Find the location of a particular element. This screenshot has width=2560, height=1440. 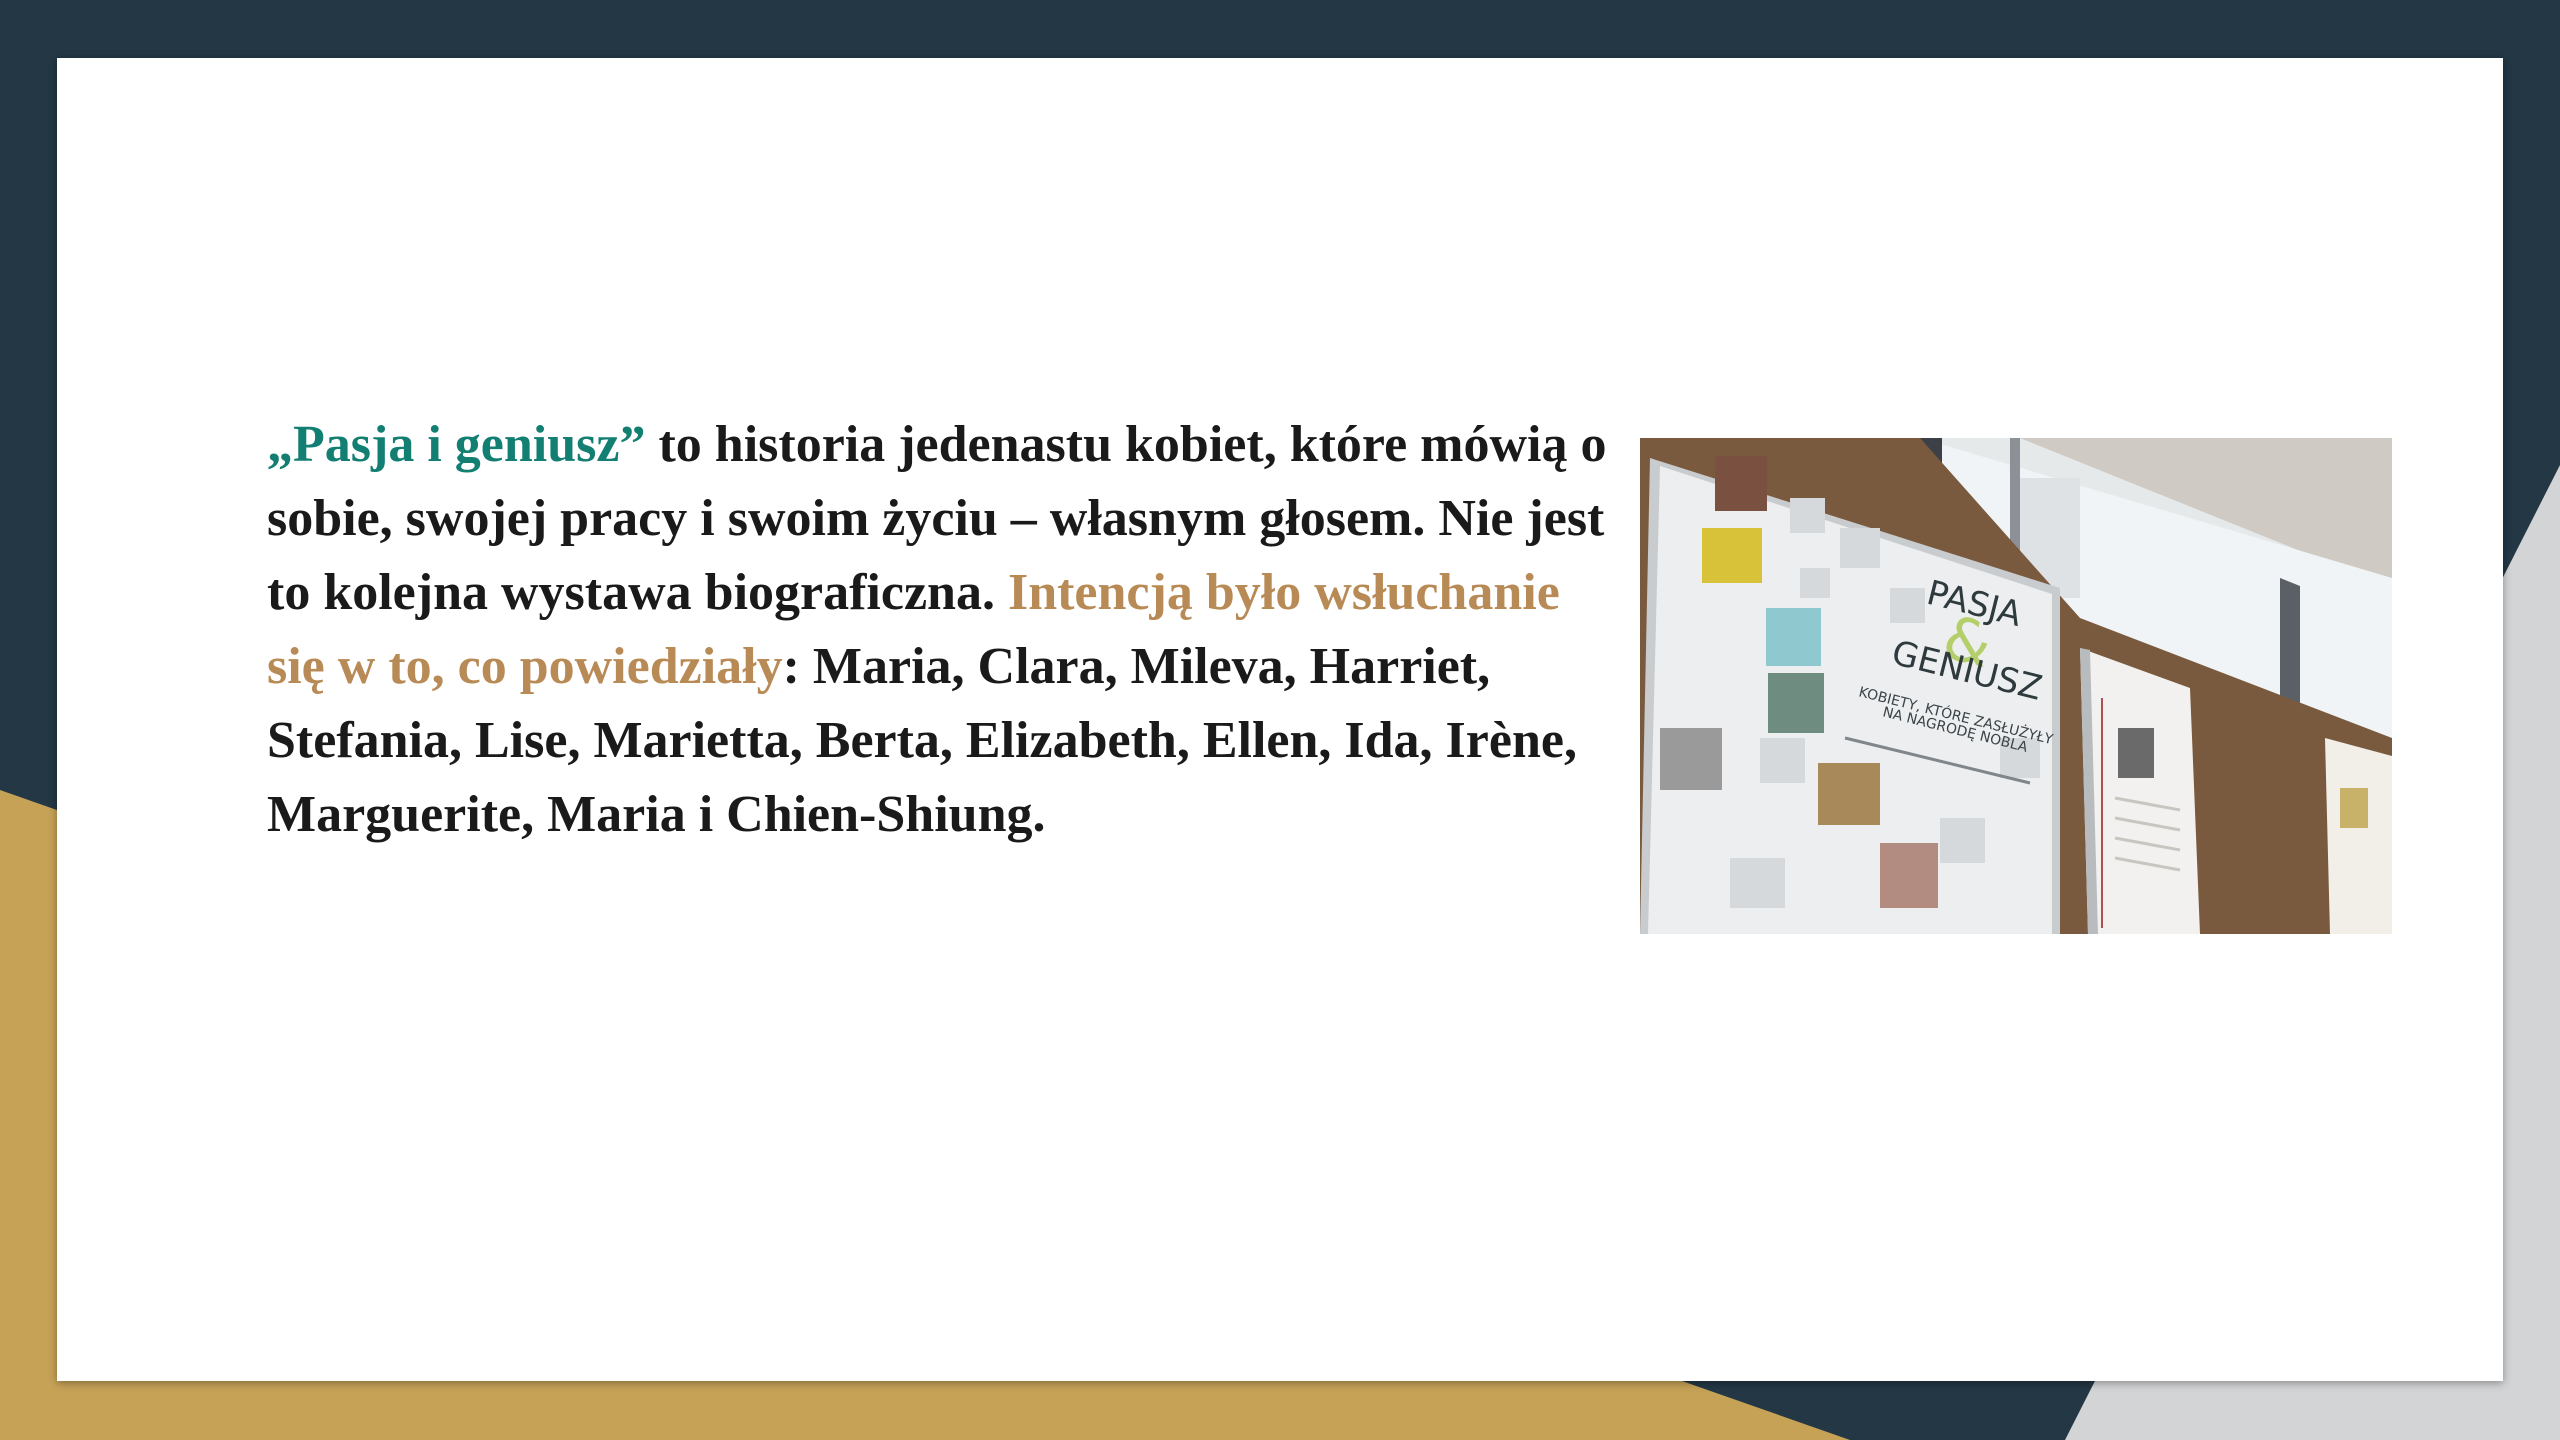

exhibition-title-highlight: „Pasja i geniusz” is located at coordinates (456, 444).